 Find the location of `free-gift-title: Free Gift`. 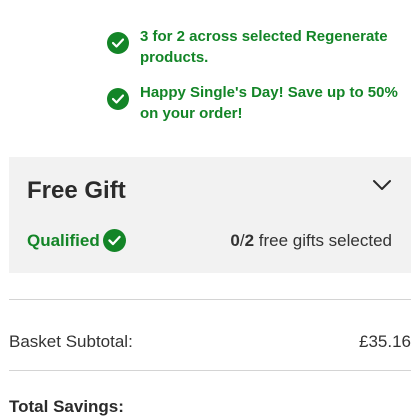

free-gift-title: Free Gift is located at coordinates (76, 190).